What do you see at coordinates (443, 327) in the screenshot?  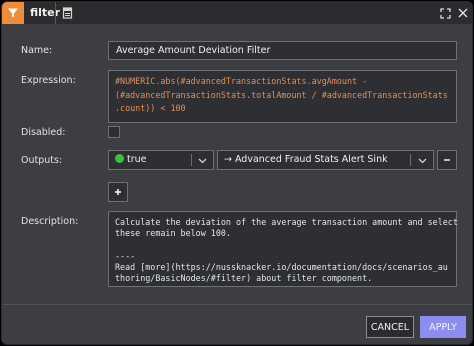 I see `apply-button: APPLY` at bounding box center [443, 327].